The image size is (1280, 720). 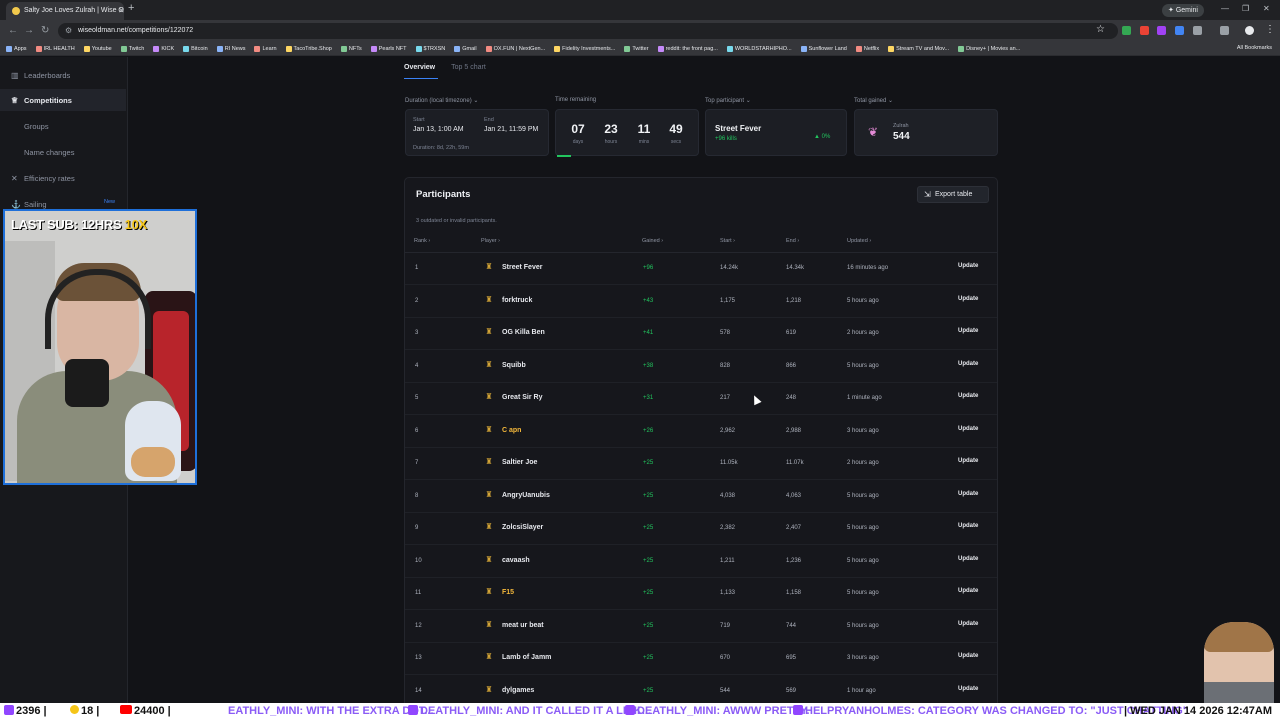 I want to click on bookmark-item: Pearls NFT, so click(x=388, y=48).